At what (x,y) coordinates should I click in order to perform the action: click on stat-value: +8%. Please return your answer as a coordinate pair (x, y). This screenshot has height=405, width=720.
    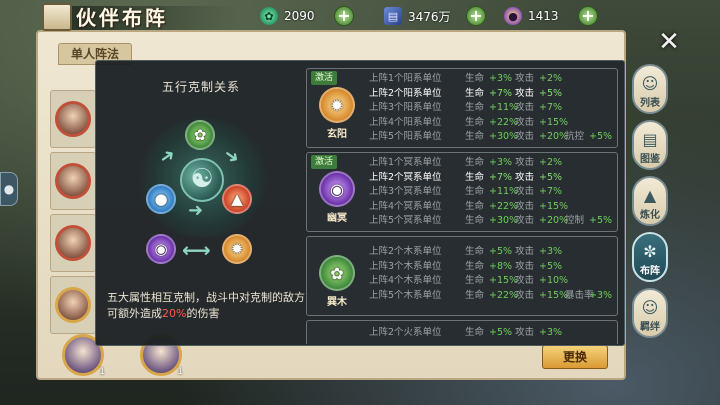
    Looking at the image, I should click on (501, 266).